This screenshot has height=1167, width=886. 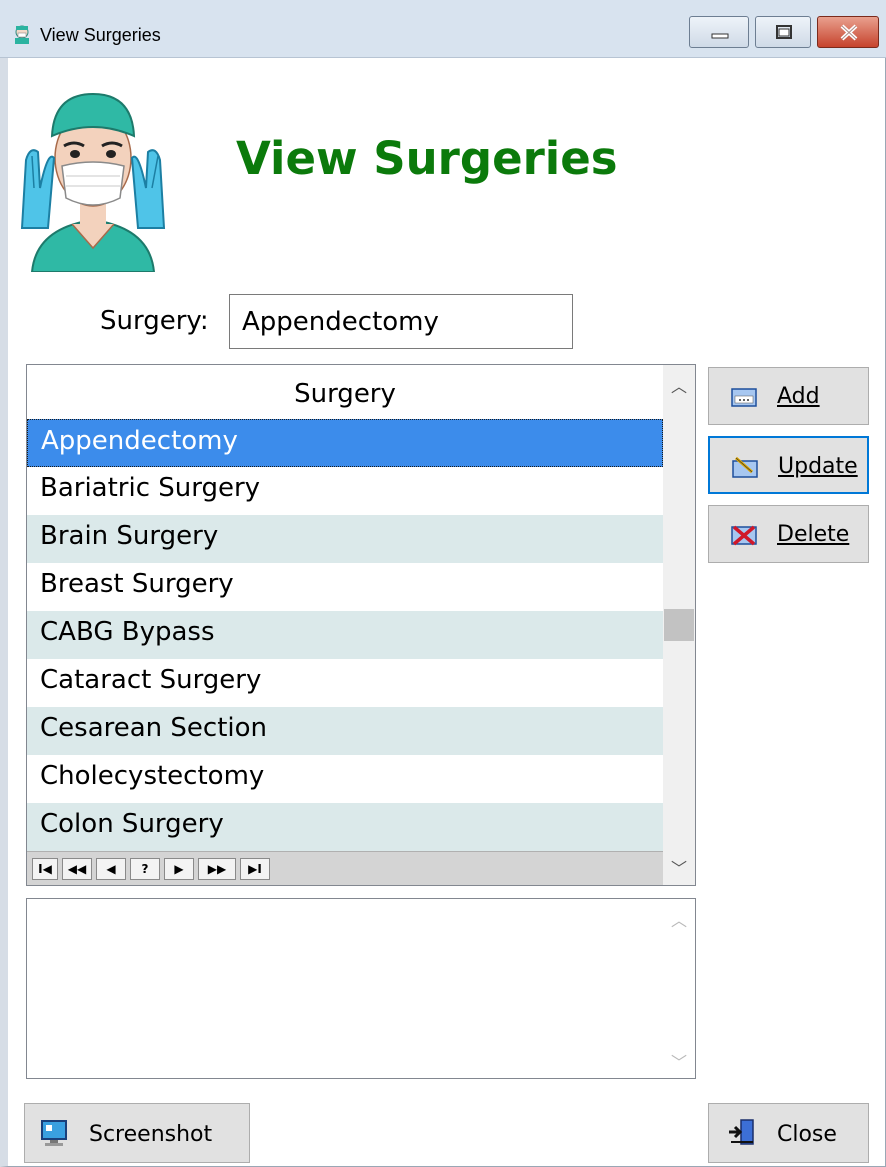 I want to click on surgery-input: Appendectomy, so click(x=401, y=321).